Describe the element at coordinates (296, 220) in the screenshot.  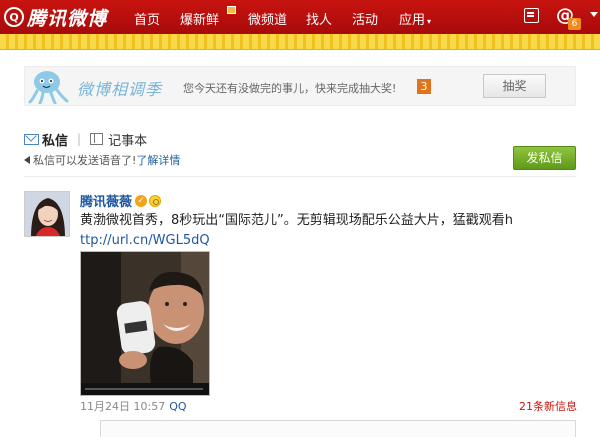
I see `post-text: 黄渤微视首秀，8秒玩出“国际范儿”。无剪辑现场配乐公益大片，猛戳观看h` at that location.